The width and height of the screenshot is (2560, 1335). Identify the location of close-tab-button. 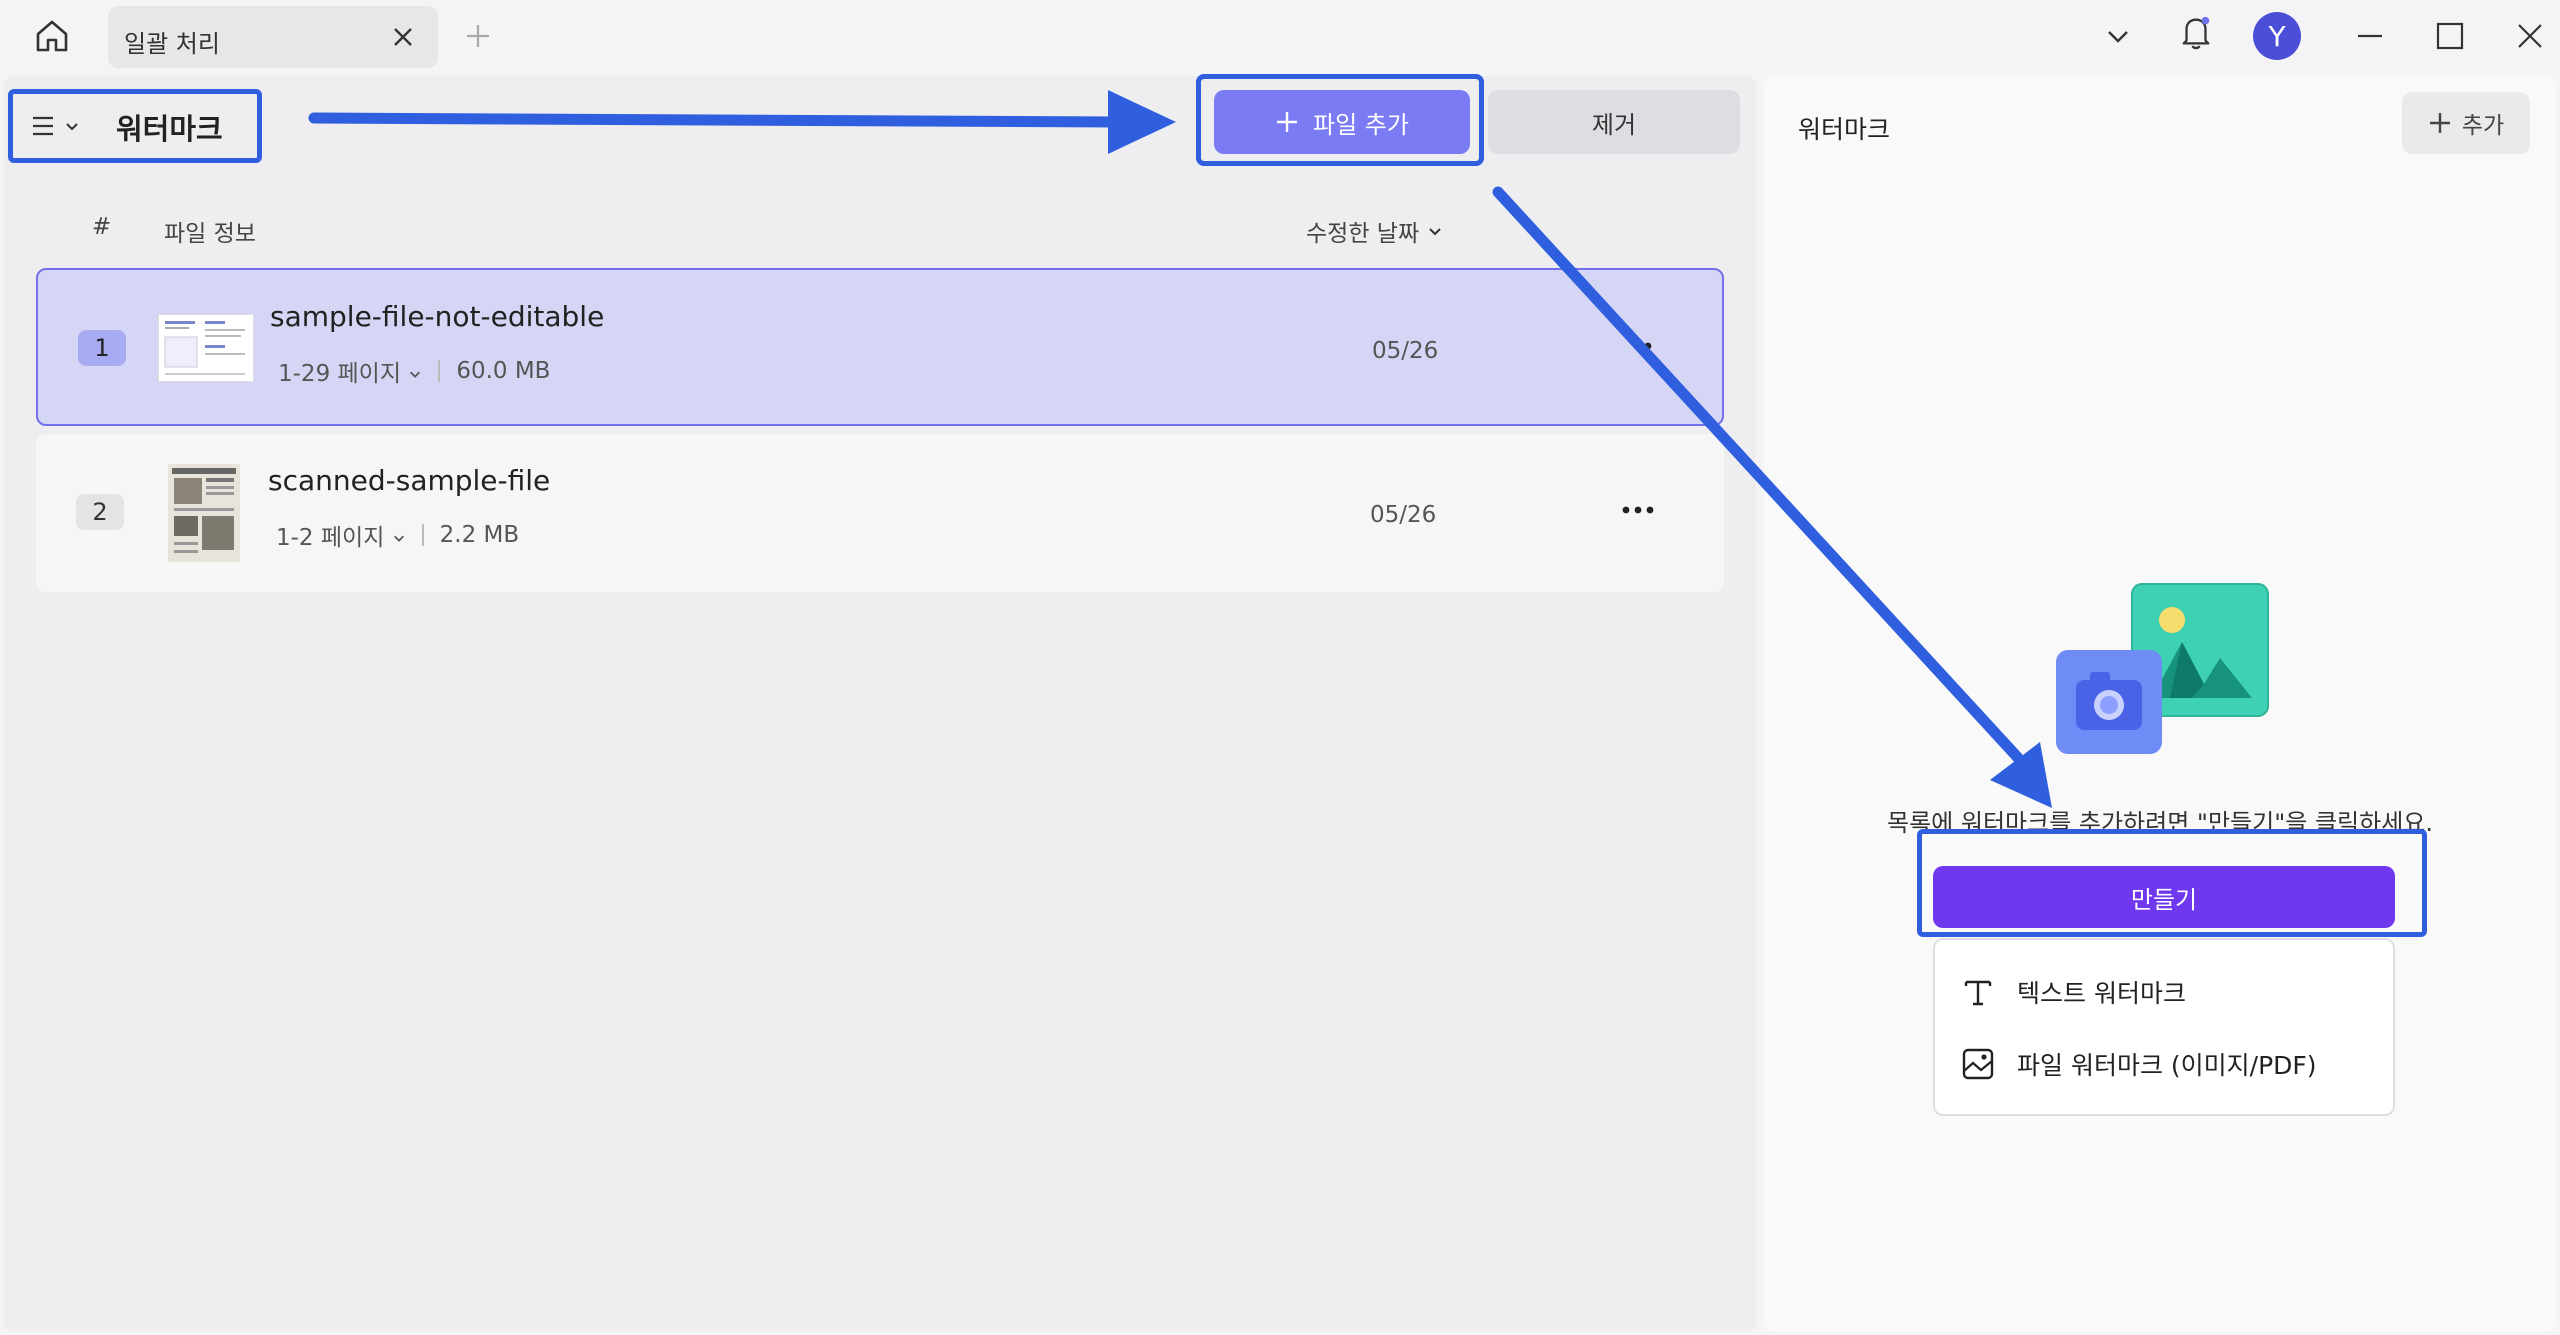
(403, 37).